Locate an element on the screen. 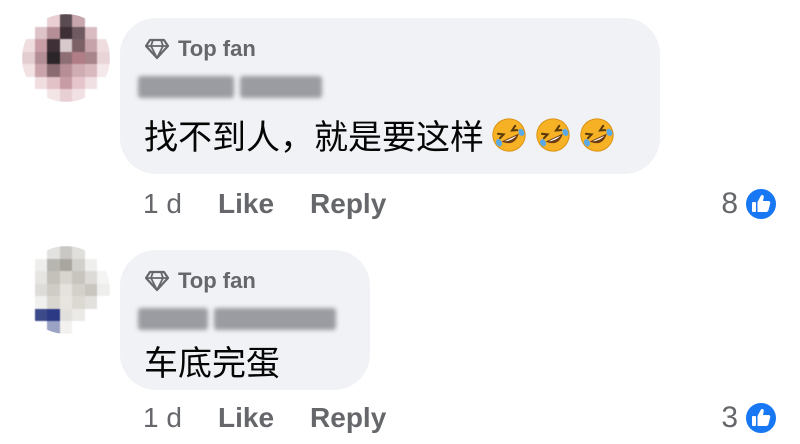 This screenshot has height=444, width=800. comment-text: 车底完蛋 is located at coordinates (212, 360).